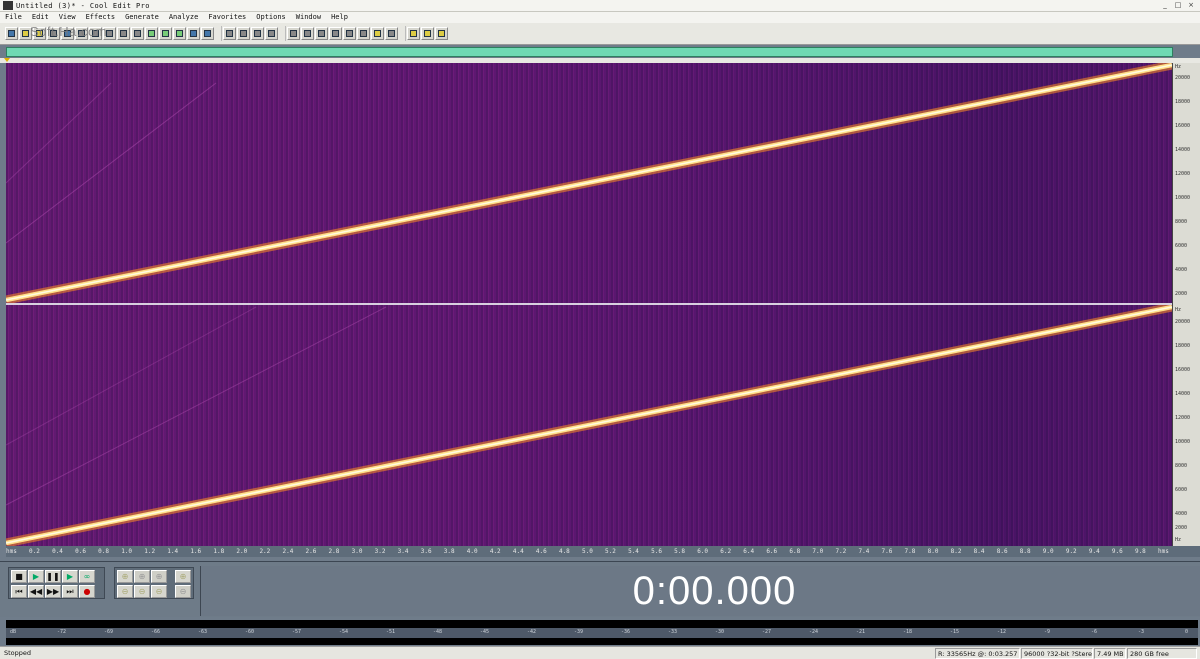 This screenshot has width=1200, height=659. I want to click on play-button: ▶, so click(36, 576).